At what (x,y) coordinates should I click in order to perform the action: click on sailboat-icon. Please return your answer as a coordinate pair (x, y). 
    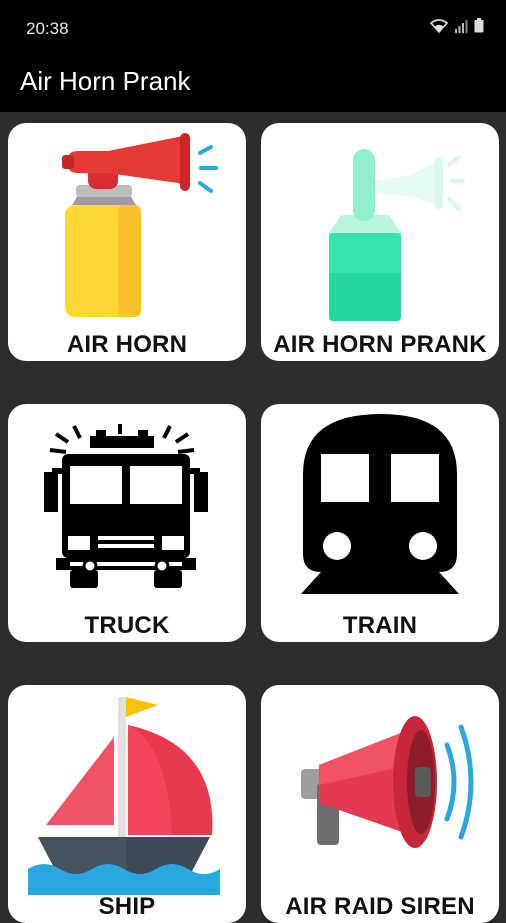
    Looking at the image, I should click on (124, 796).